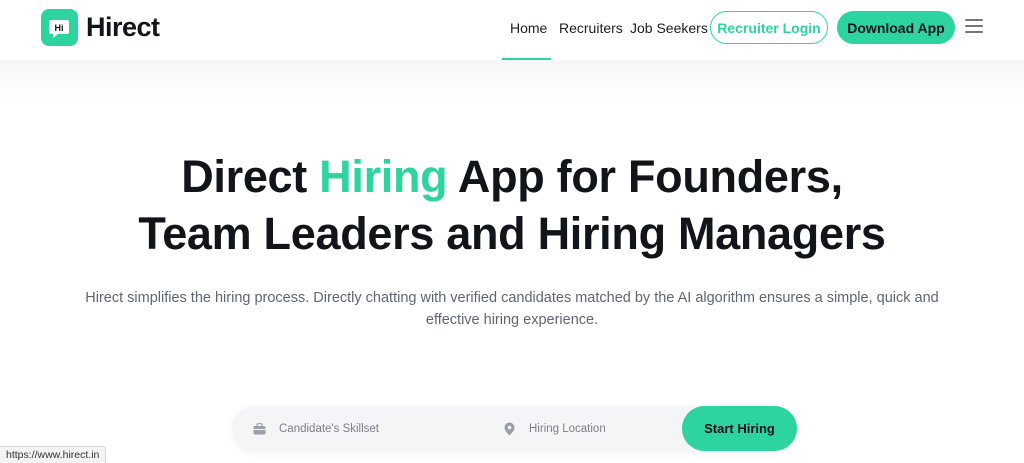  I want to click on hero-title-part1: Direct, so click(250, 176).